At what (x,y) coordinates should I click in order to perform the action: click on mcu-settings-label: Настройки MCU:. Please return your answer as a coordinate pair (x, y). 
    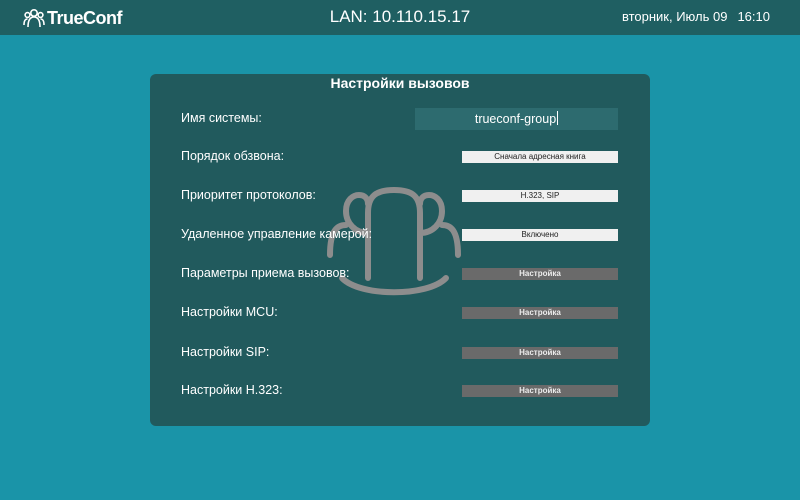
    Looking at the image, I should click on (229, 312).